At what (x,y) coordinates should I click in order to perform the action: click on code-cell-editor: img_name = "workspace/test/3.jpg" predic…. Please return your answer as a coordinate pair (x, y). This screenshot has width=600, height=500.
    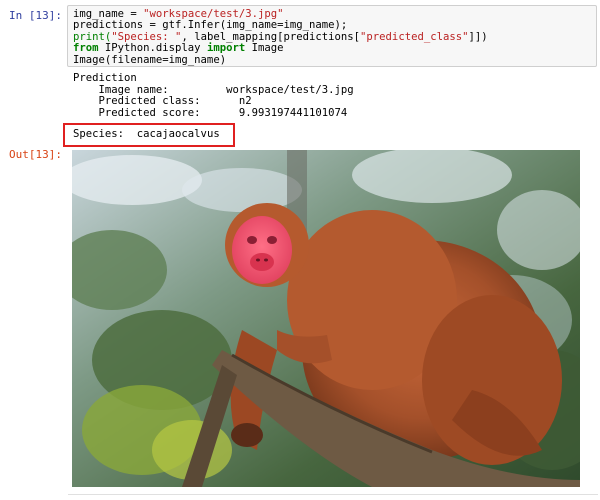
    Looking at the image, I should click on (332, 36).